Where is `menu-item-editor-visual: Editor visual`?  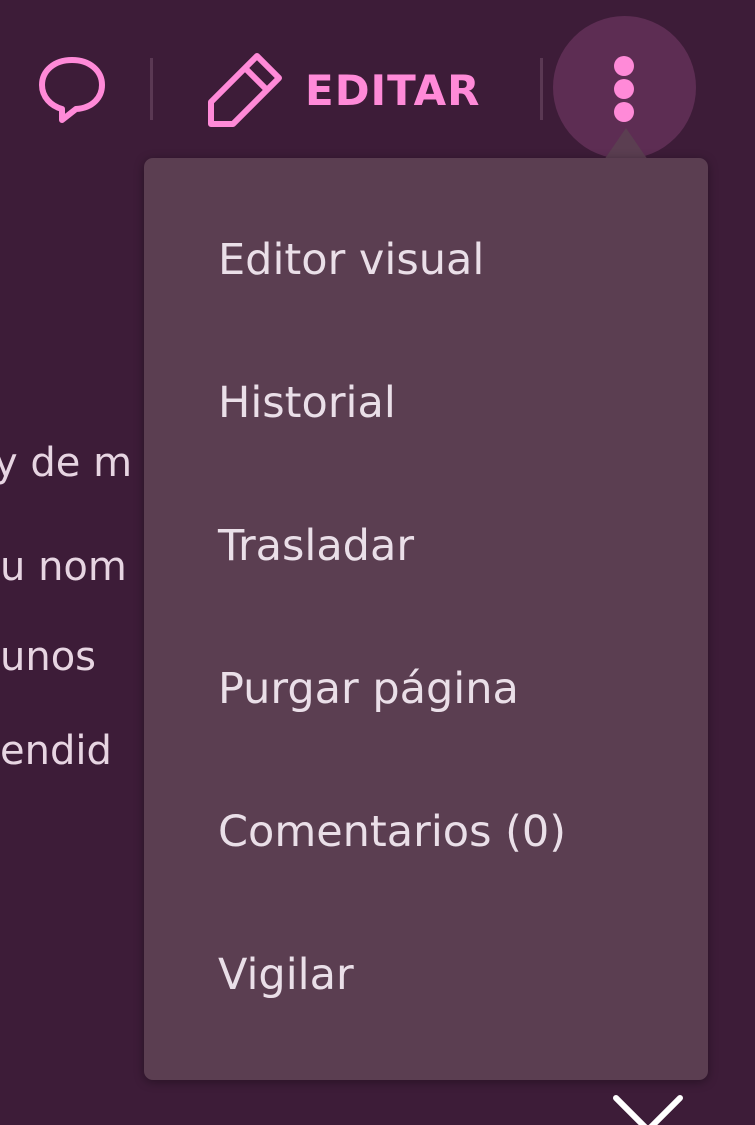 menu-item-editor-visual: Editor visual is located at coordinates (453, 260).